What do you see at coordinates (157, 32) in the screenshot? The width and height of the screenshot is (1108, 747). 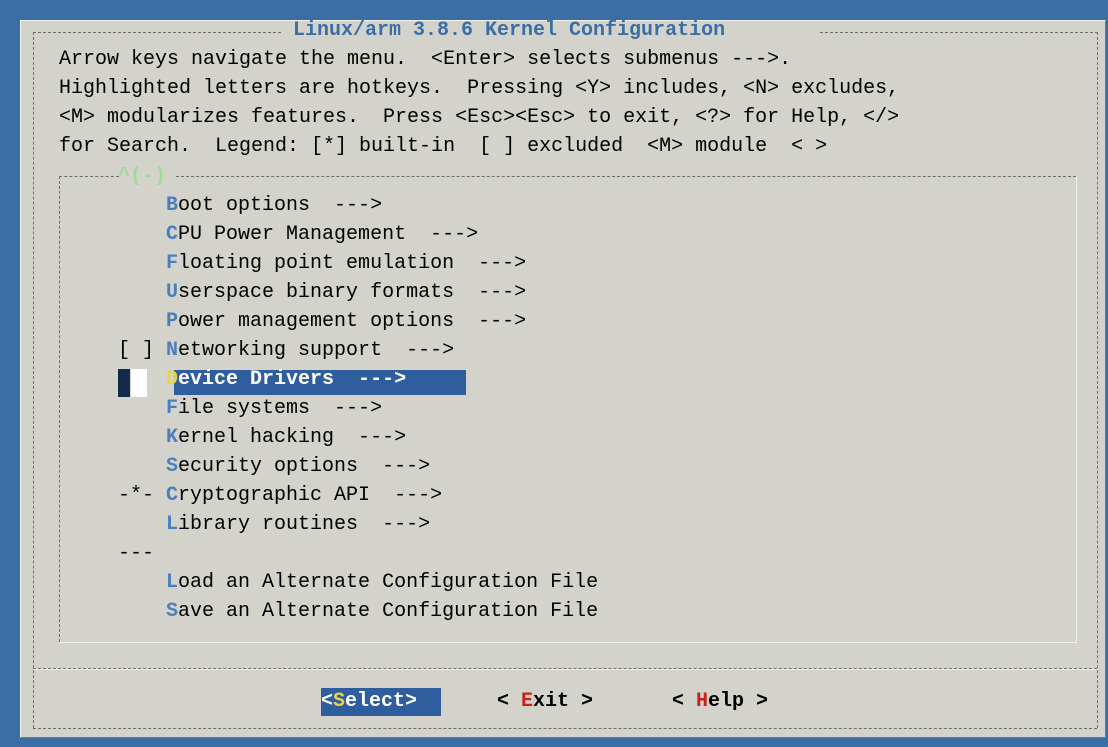 I see `outer-top-left-border` at bounding box center [157, 32].